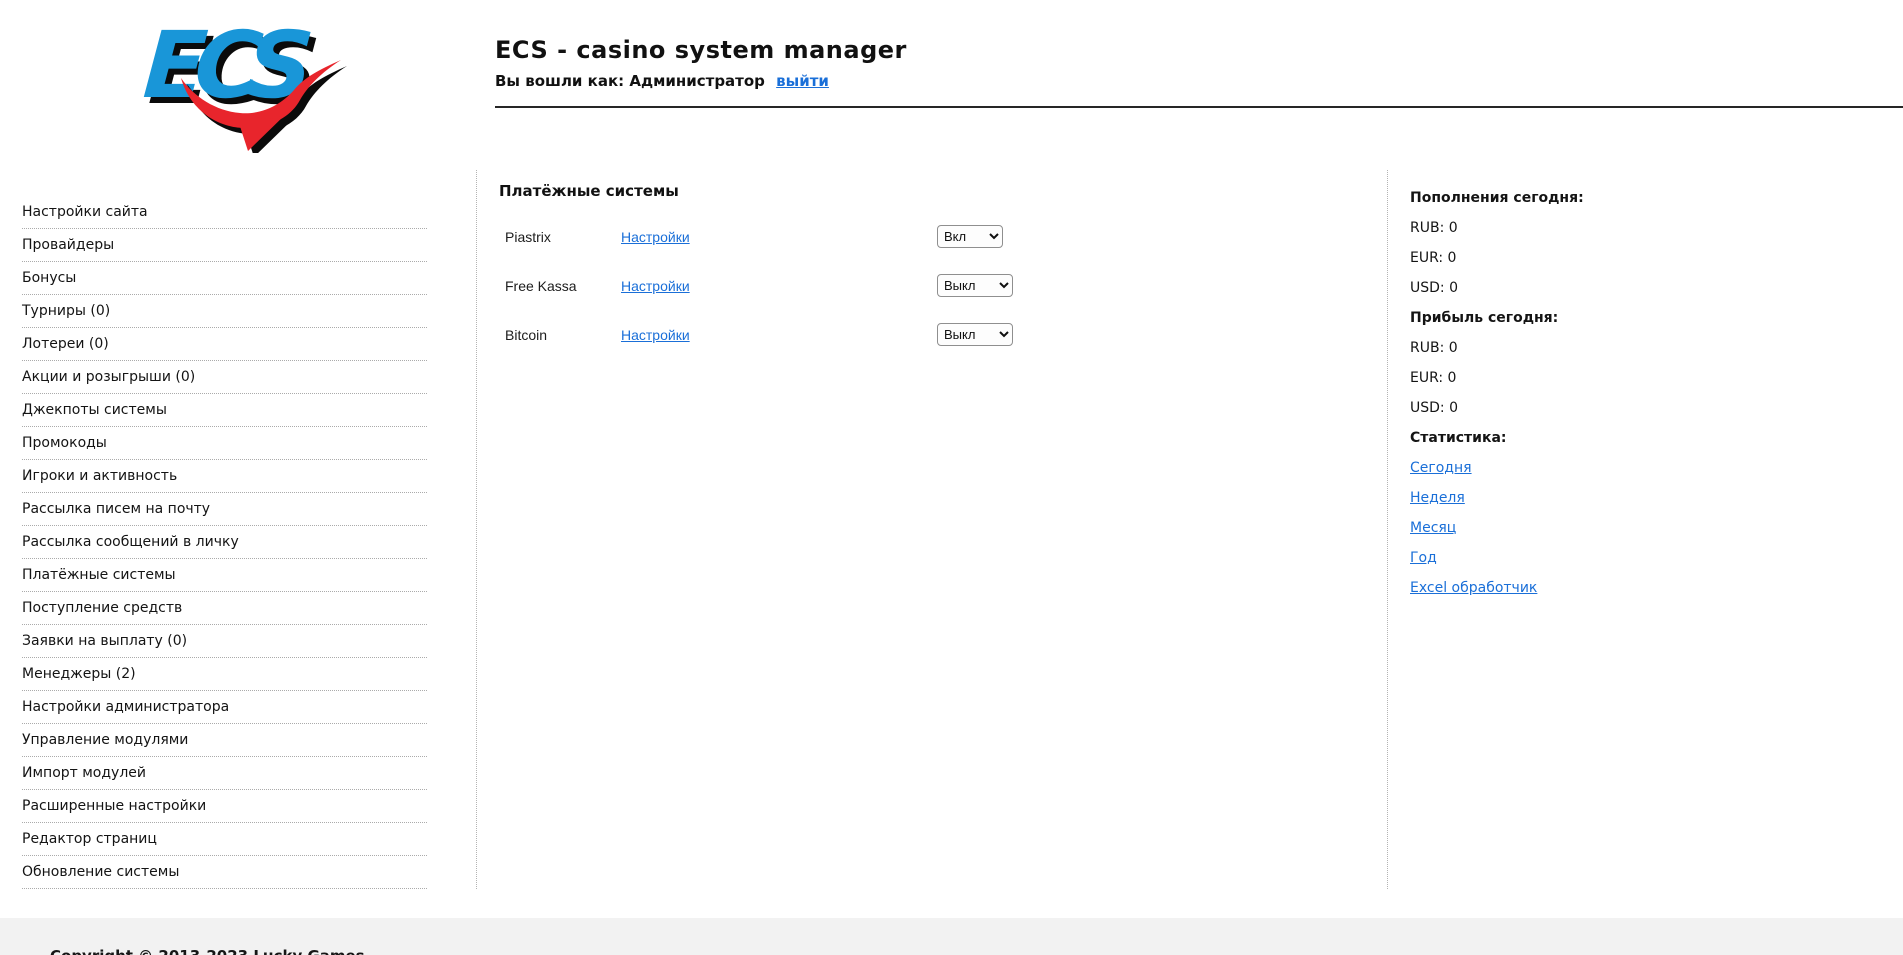 This screenshot has height=955, width=1903. Describe the element at coordinates (1433, 258) in the screenshot. I see `deposit-value: EUR: 0` at that location.